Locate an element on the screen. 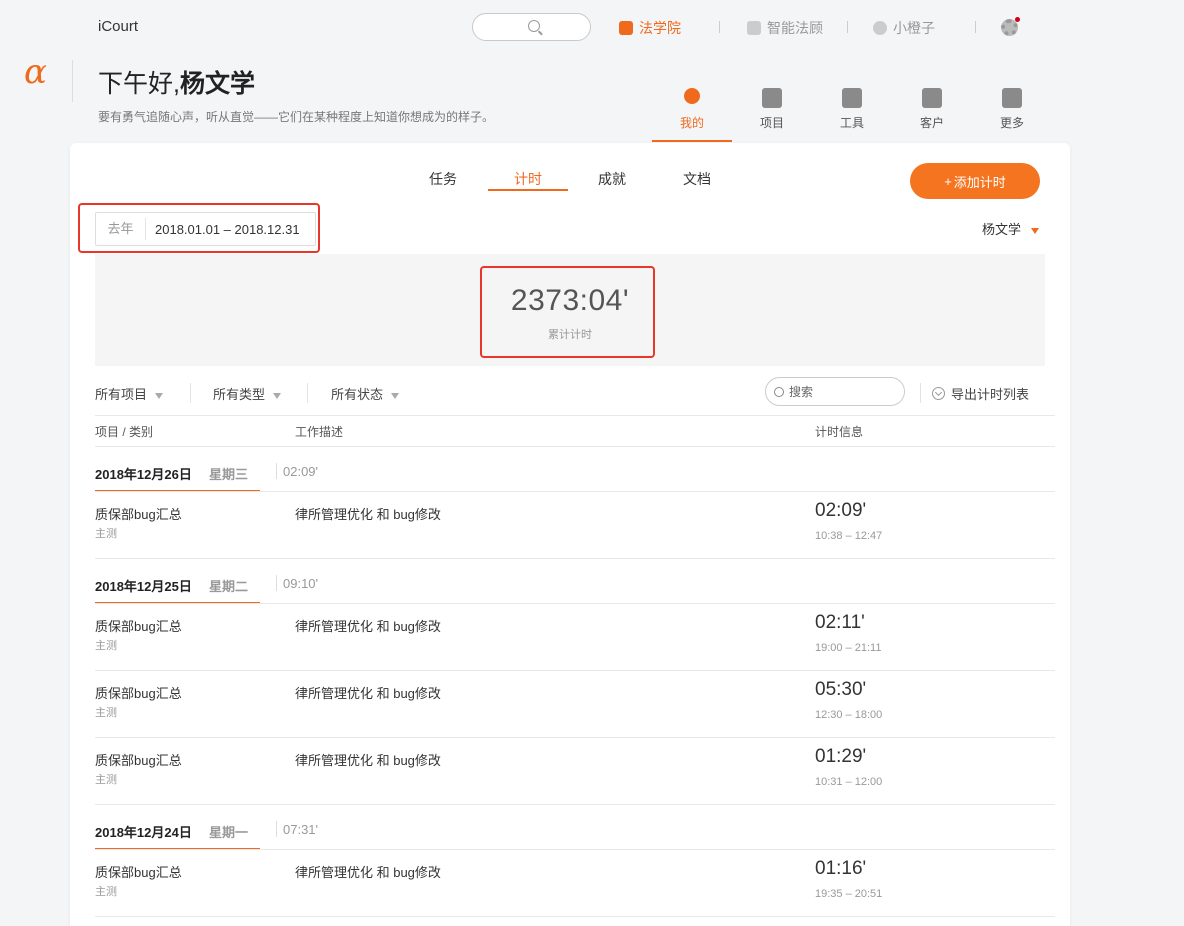  date-range-picker: 去年 2018.01.01 – 2018.12.31 is located at coordinates (205, 229).